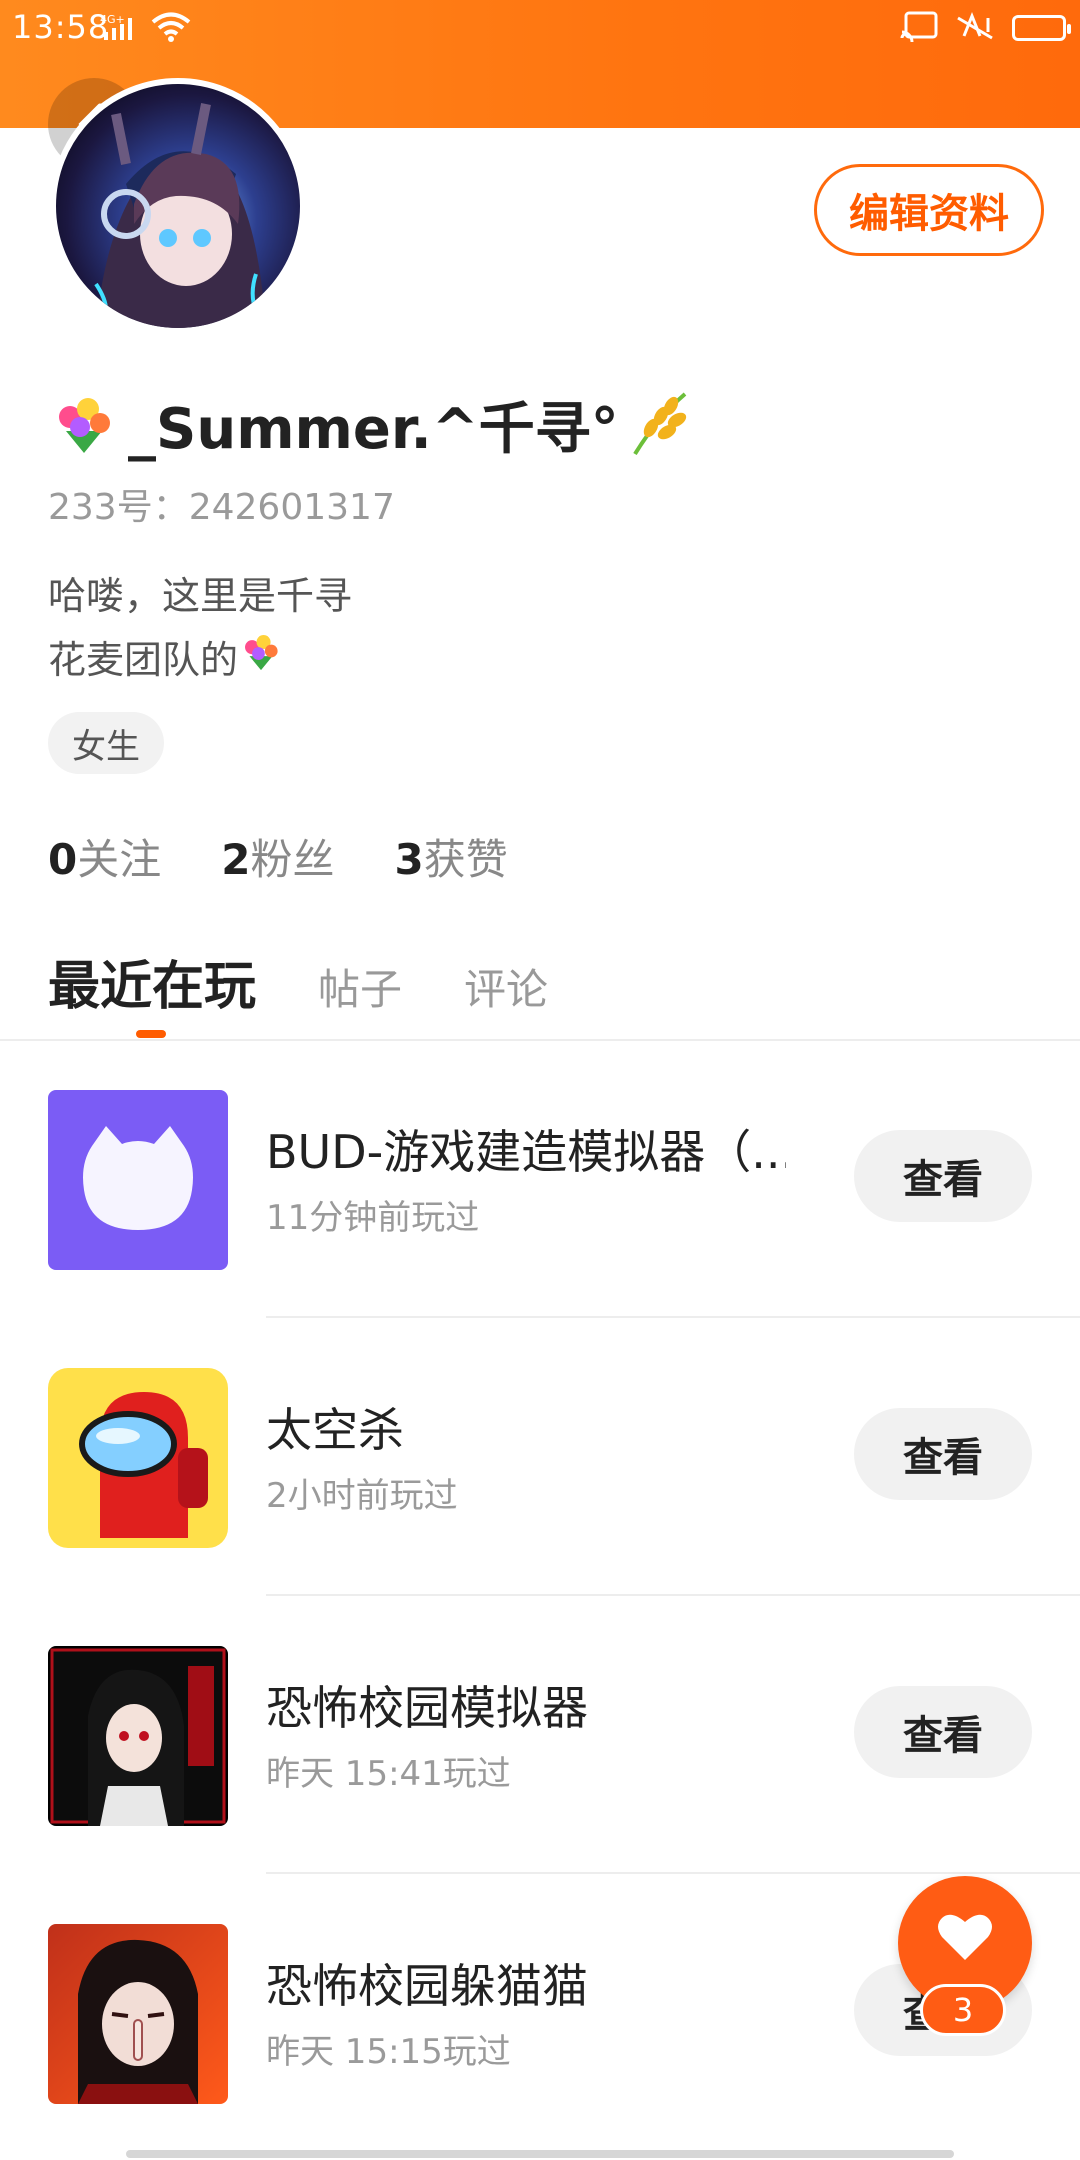 This screenshot has width=1080, height=2160. I want to click on status-right, so click(985, 28).